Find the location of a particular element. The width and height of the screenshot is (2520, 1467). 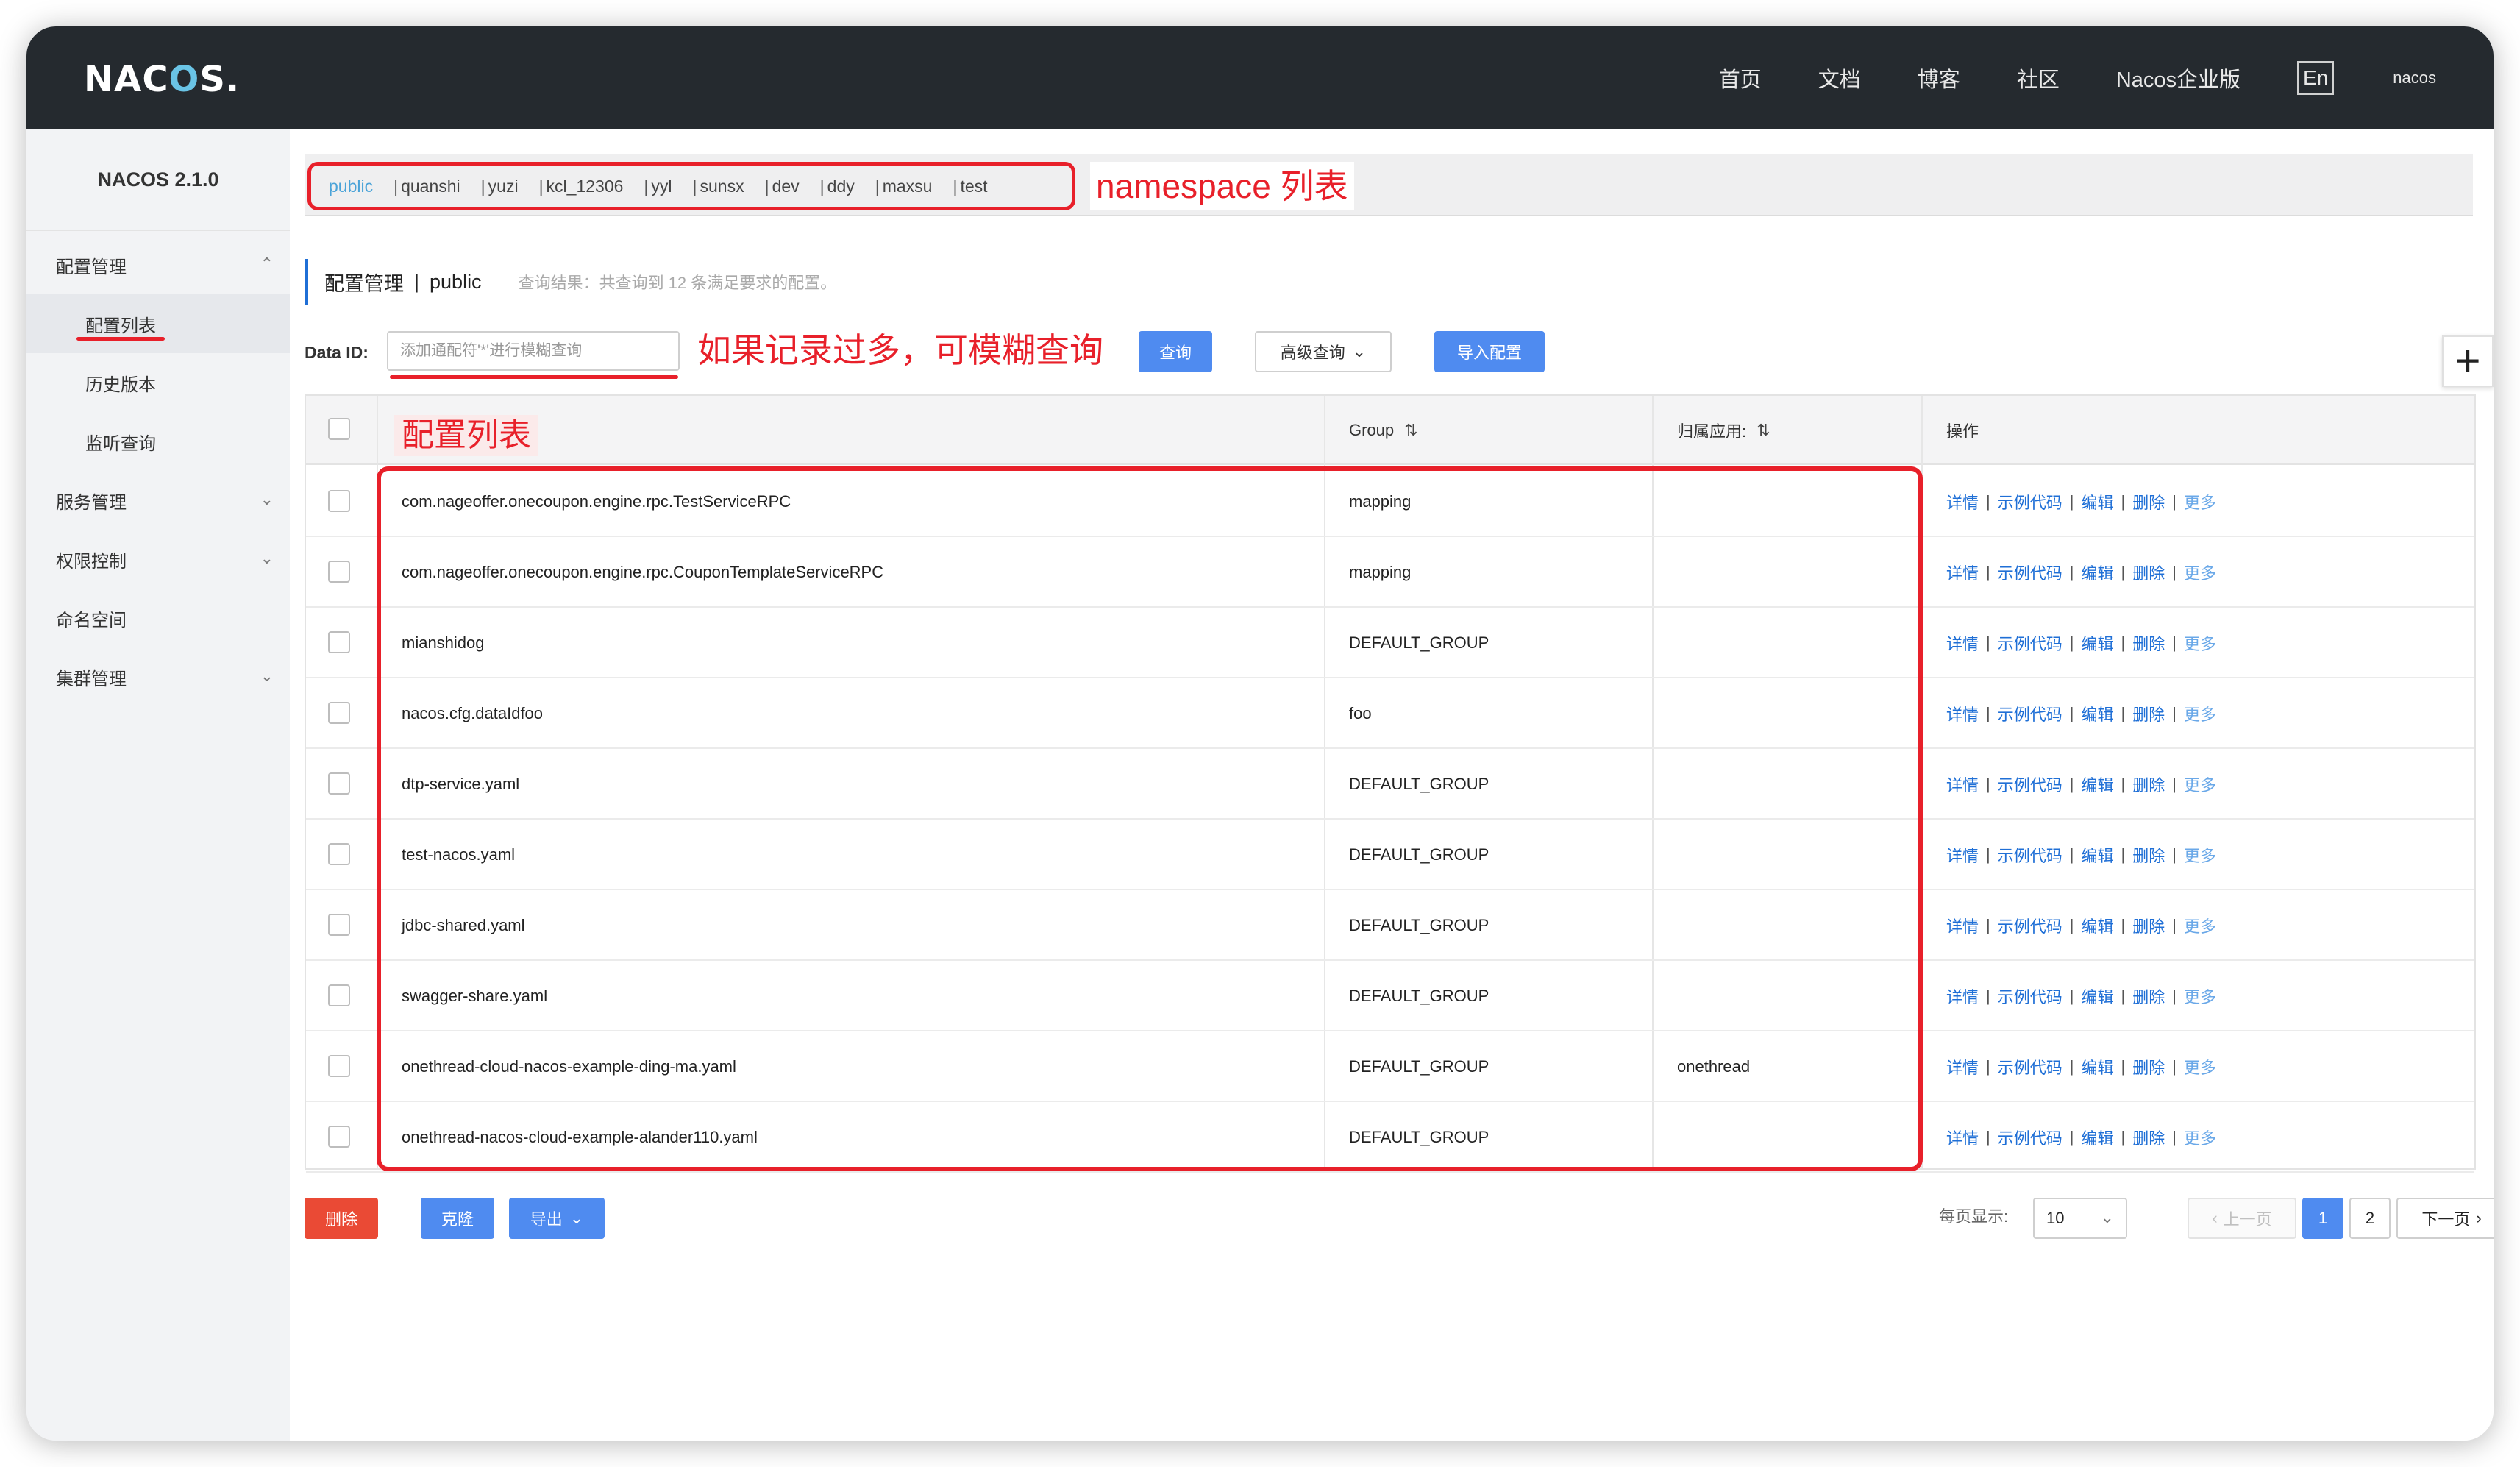

namespace-tab: yuzi is located at coordinates (504, 187).